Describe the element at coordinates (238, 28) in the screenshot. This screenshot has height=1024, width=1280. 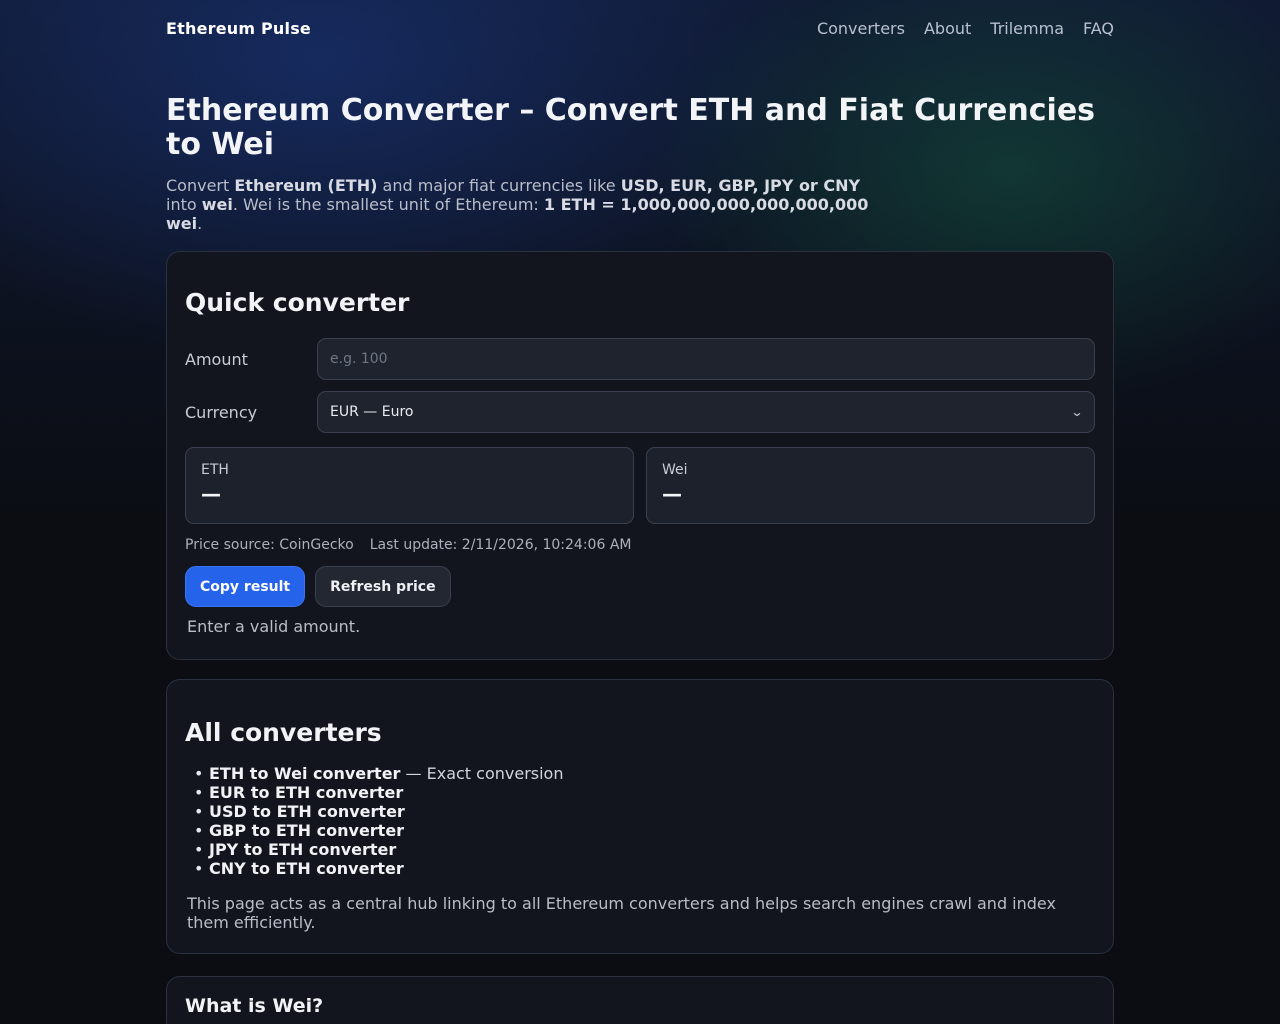
I see `brand-logo-link: Ethereum Pulse` at that location.